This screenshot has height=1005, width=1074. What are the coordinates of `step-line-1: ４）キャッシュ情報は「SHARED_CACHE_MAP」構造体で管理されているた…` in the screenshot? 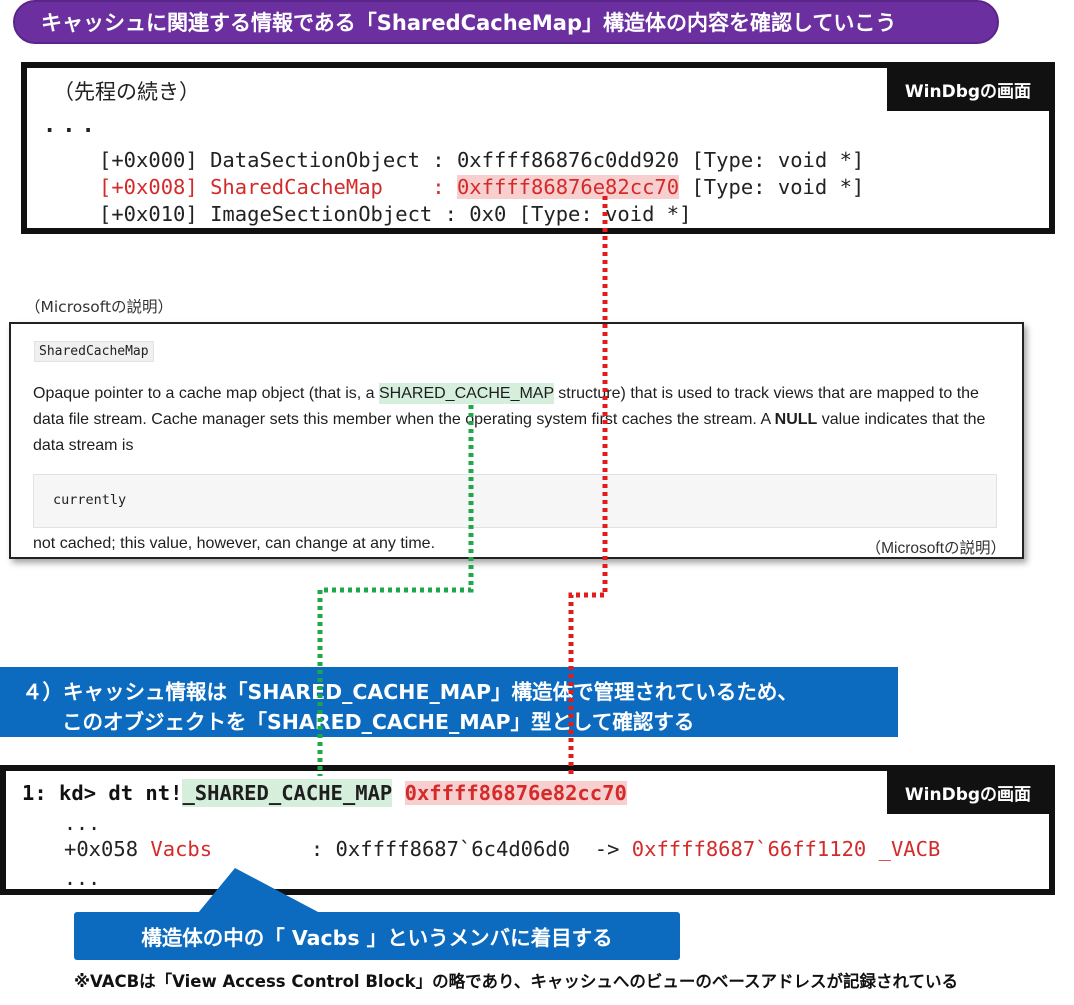 It's located at (410, 692).